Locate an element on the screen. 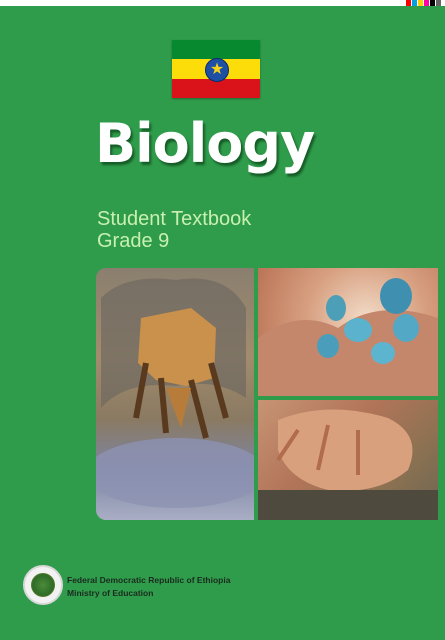 The width and height of the screenshot is (445, 640). hand-photo is located at coordinates (348, 460).